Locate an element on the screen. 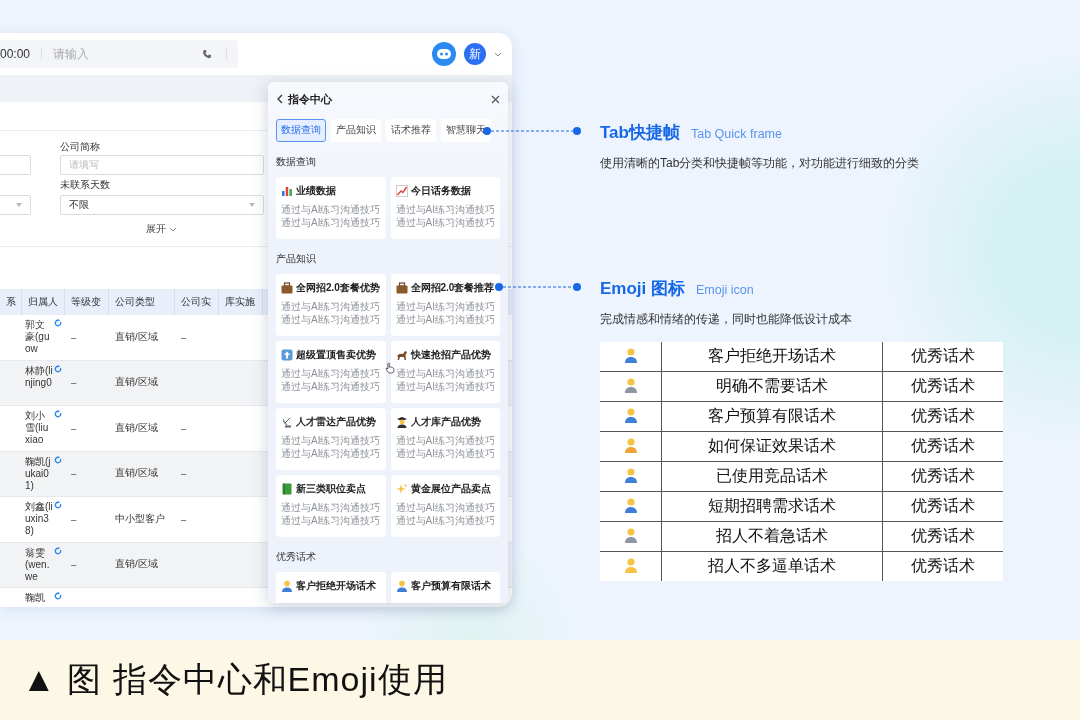  column-header: 公司类型 is located at coordinates (142, 302).